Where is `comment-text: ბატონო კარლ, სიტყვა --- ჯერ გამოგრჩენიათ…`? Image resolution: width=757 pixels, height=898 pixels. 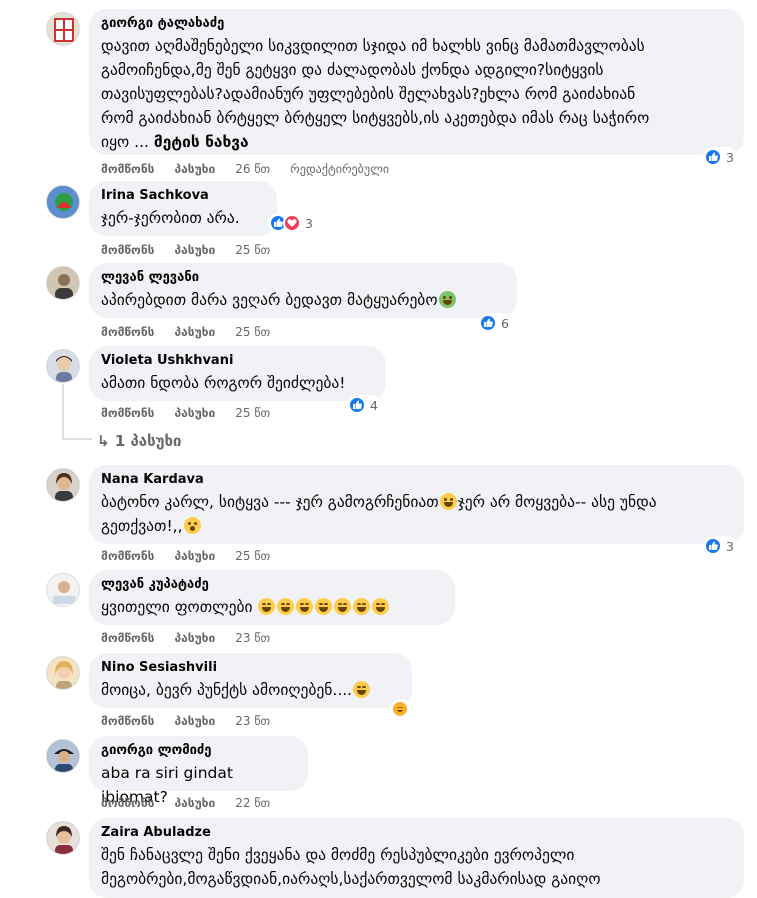 comment-text: ბატონო კარლ, სიტყვა --- ჯერ გამოგრჩენიათ… is located at coordinates (379, 514).